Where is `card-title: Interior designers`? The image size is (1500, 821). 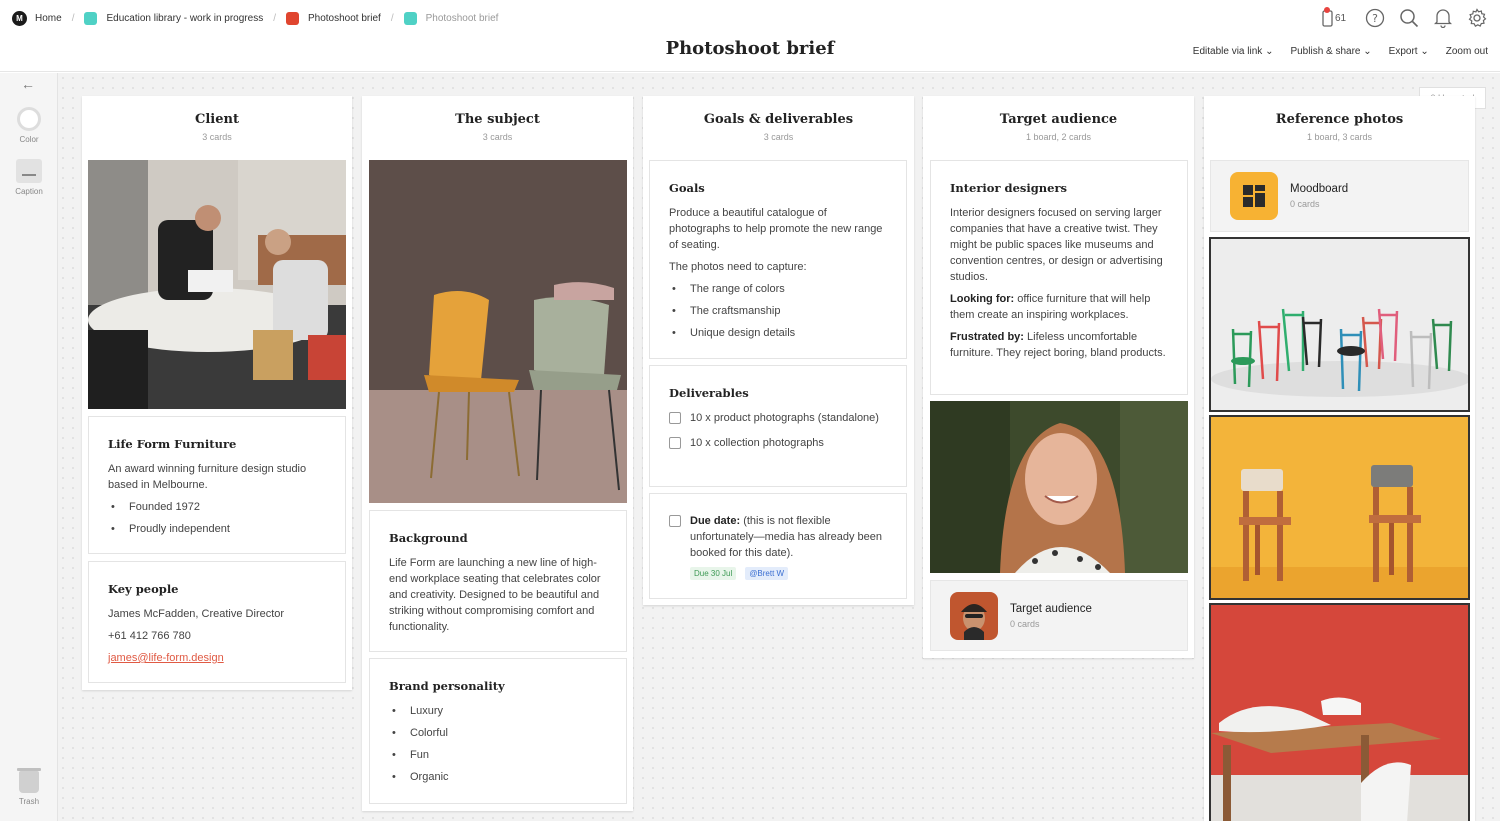 card-title: Interior designers is located at coordinates (1008, 188).